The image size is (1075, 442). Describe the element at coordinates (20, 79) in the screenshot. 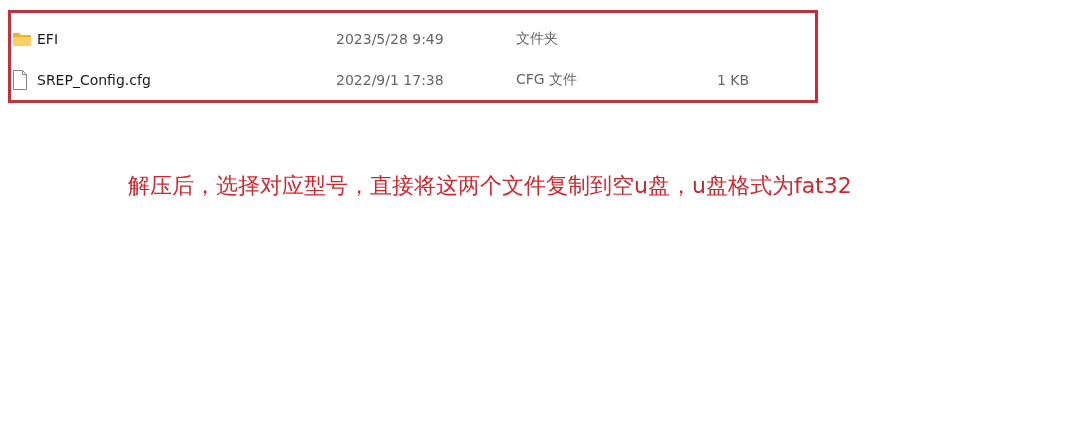

I see `file-icon` at that location.